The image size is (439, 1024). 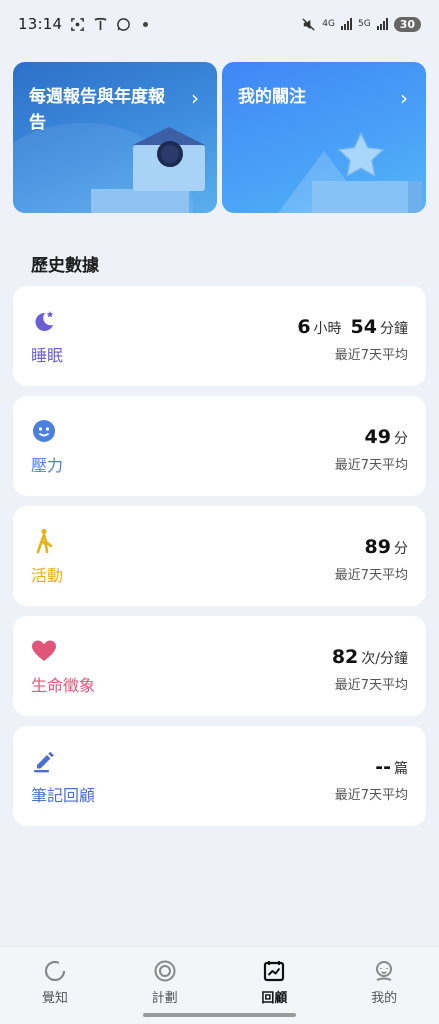 What do you see at coordinates (371, 685) in the screenshot?
I see `vital-signs-sub: 最近7天平均` at bounding box center [371, 685].